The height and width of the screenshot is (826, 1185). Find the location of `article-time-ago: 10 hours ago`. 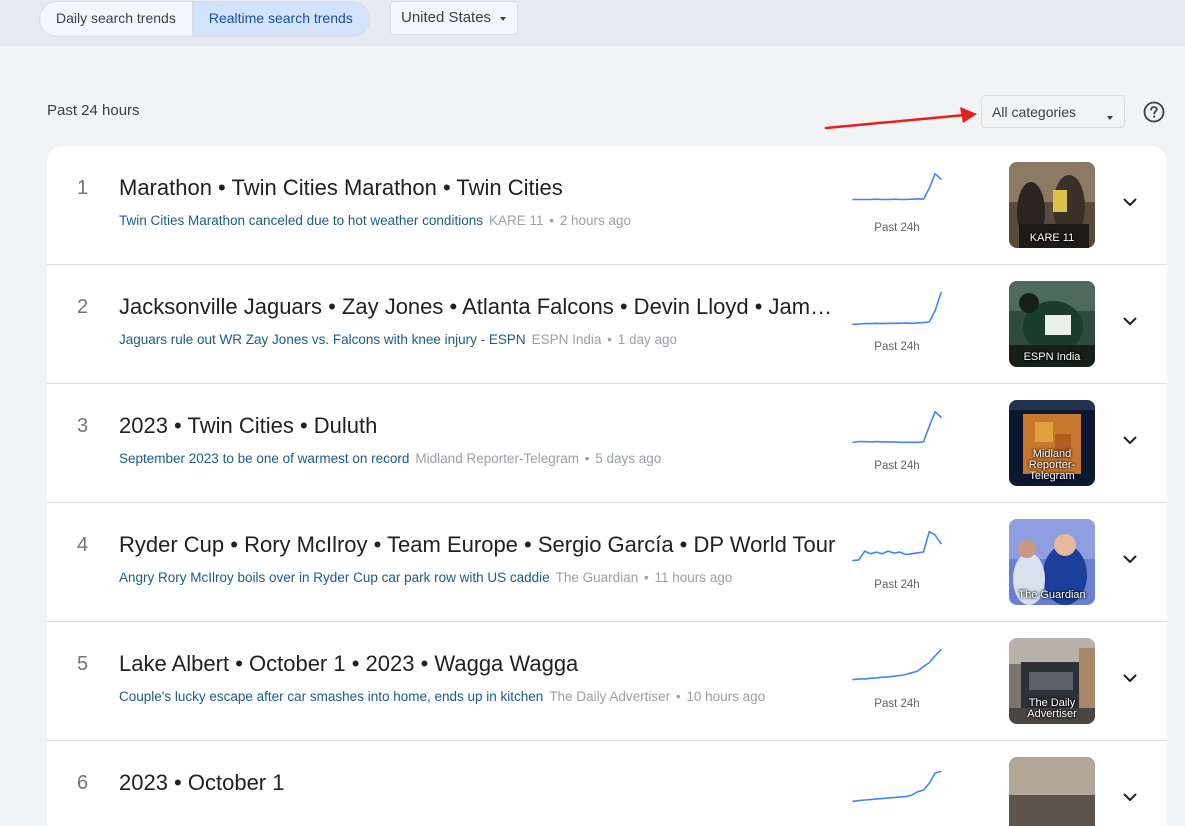

article-time-ago: 10 hours ago is located at coordinates (726, 696).